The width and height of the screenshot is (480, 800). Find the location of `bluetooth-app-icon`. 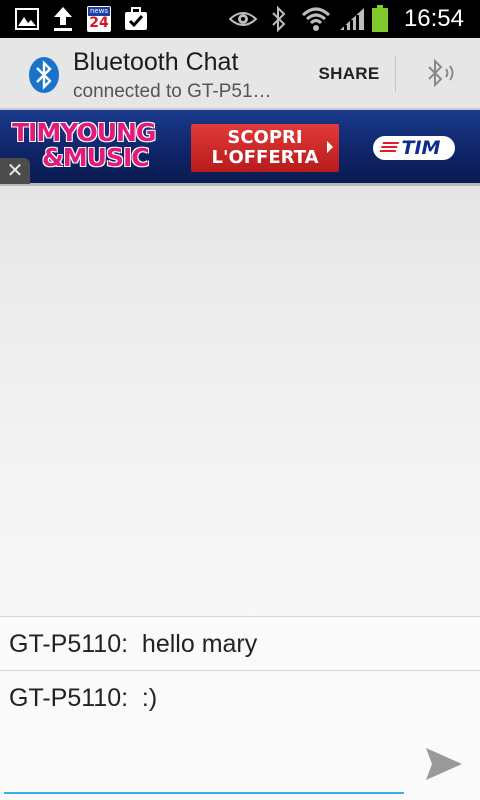

bluetooth-app-icon is located at coordinates (44, 75).